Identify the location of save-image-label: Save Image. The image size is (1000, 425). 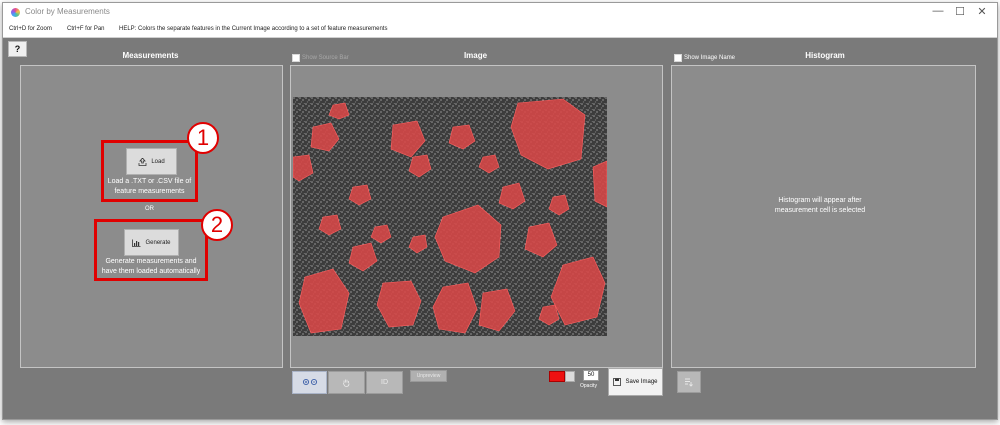
(641, 382).